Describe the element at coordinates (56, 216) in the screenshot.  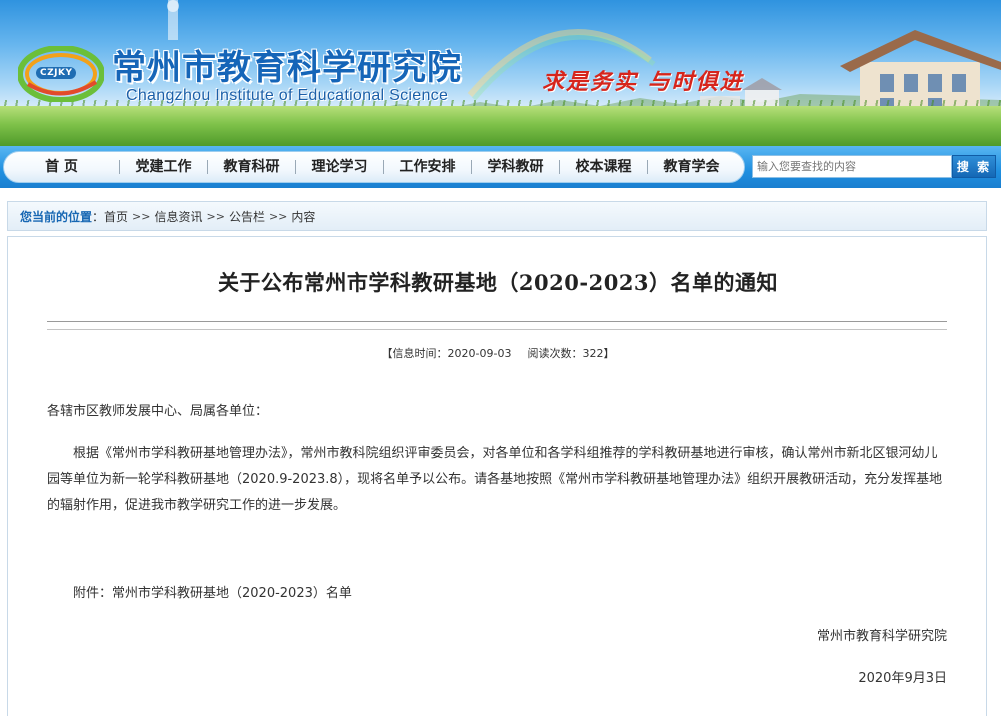
I see `breadcrumb-label: 您当前的位置` at that location.